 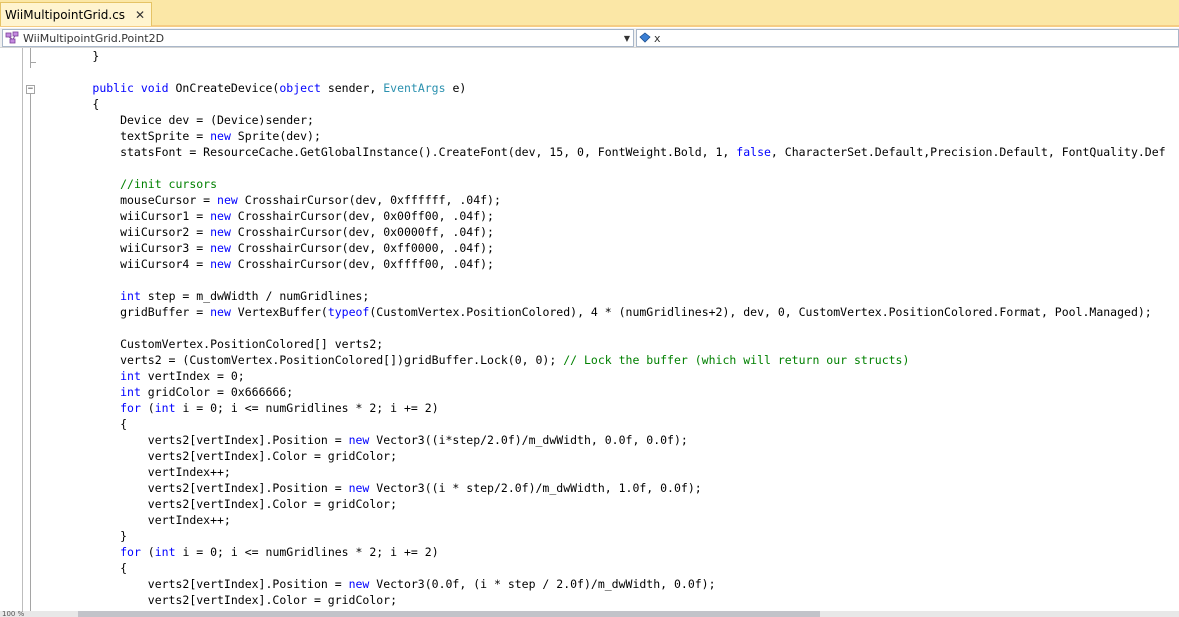 What do you see at coordinates (82, 568) in the screenshot?
I see `code-token: {` at bounding box center [82, 568].